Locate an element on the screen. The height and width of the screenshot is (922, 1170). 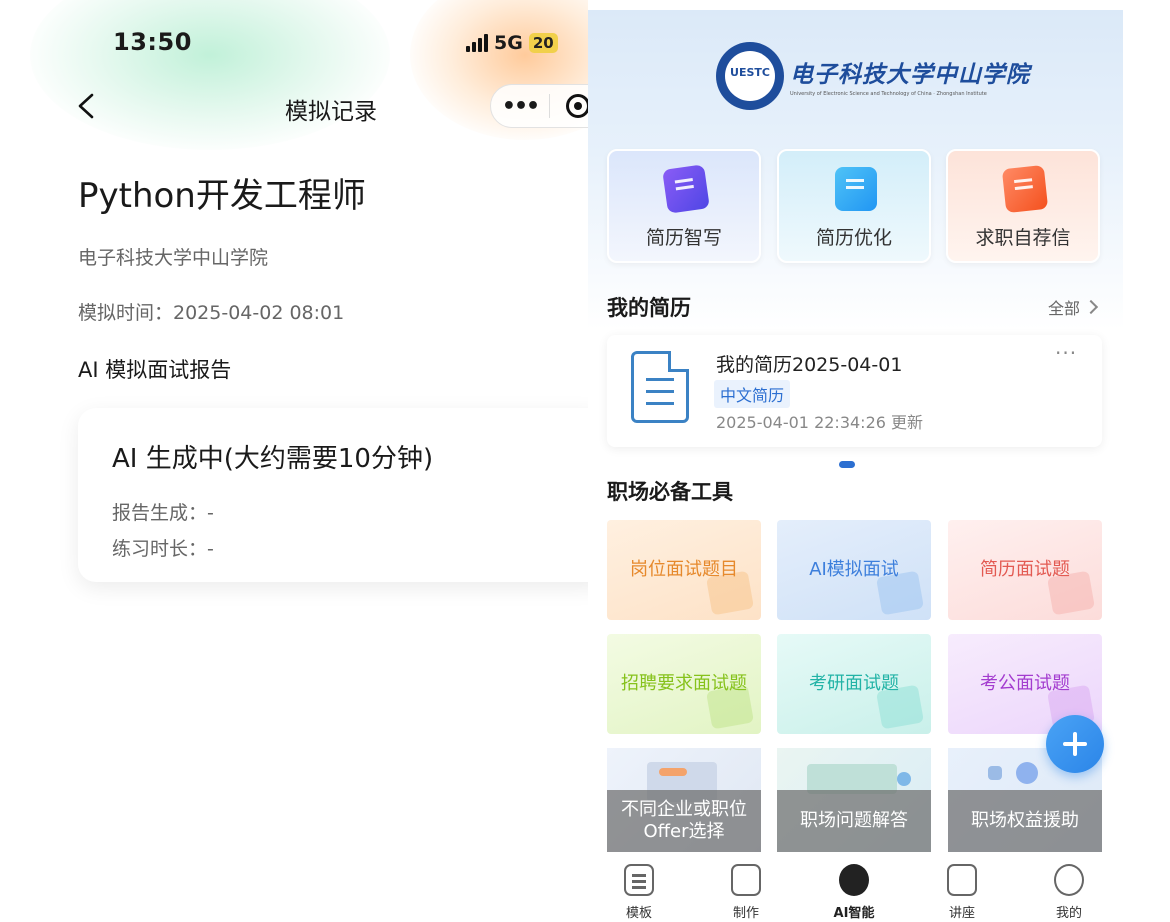
tool-label: 简历面试题 is located at coordinates (1025, 569).